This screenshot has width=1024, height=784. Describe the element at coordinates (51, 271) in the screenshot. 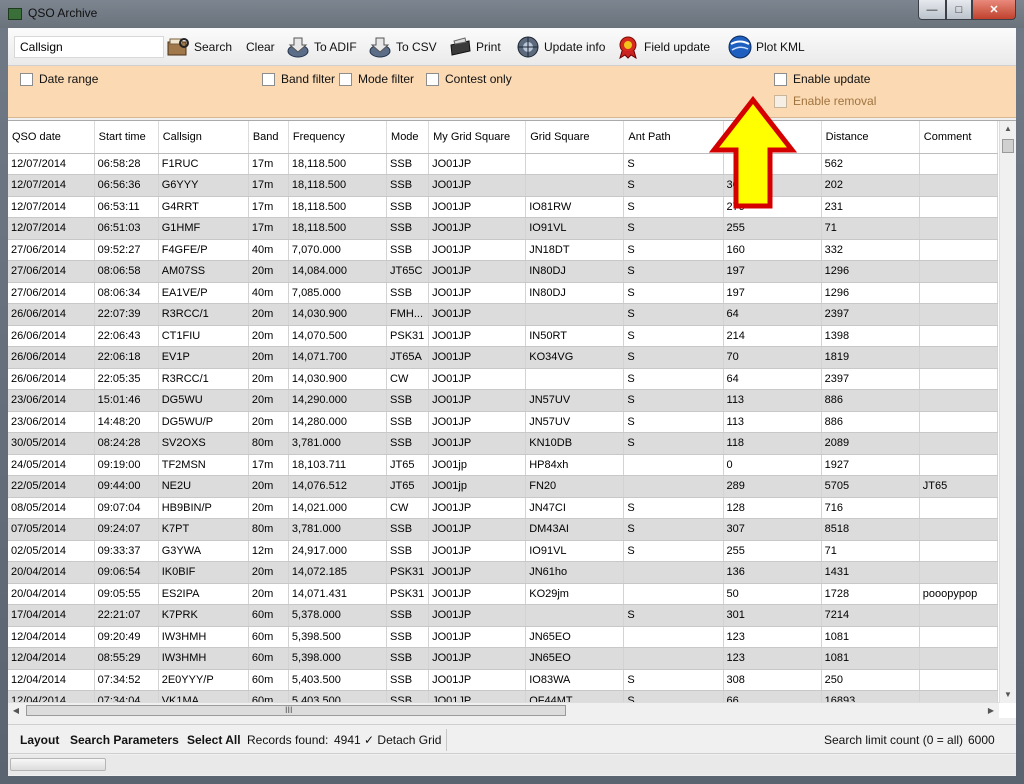

I see `table-cell: 27/06/2014` at that location.